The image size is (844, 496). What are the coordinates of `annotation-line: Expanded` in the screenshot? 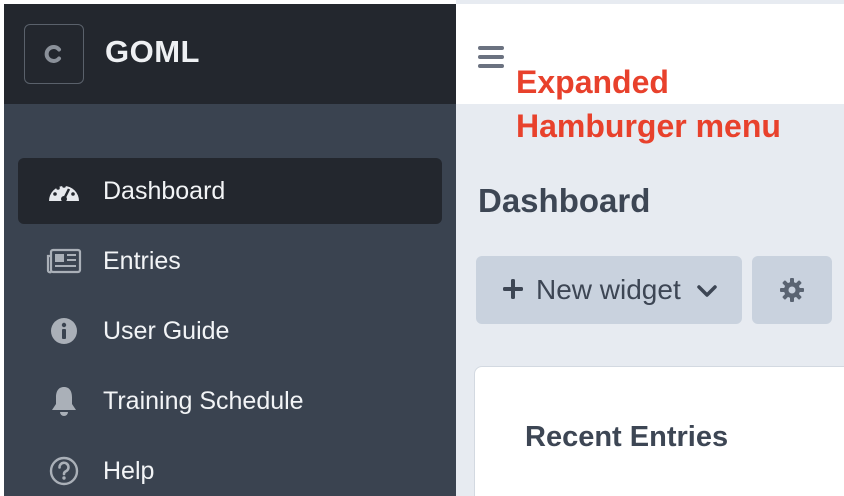 It's located at (592, 82).